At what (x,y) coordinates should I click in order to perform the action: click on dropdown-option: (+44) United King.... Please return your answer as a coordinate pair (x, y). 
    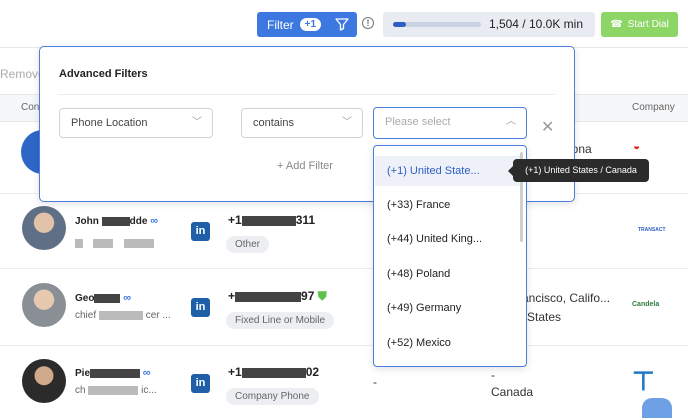
    Looking at the image, I should click on (447, 239).